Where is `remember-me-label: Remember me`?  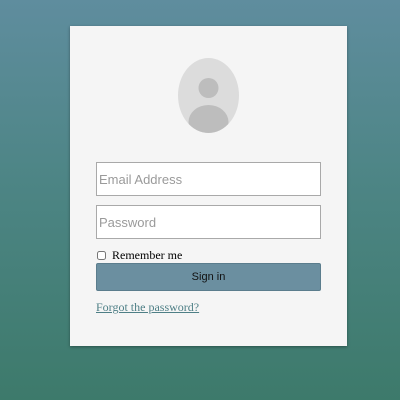 remember-me-label: Remember me is located at coordinates (147, 254).